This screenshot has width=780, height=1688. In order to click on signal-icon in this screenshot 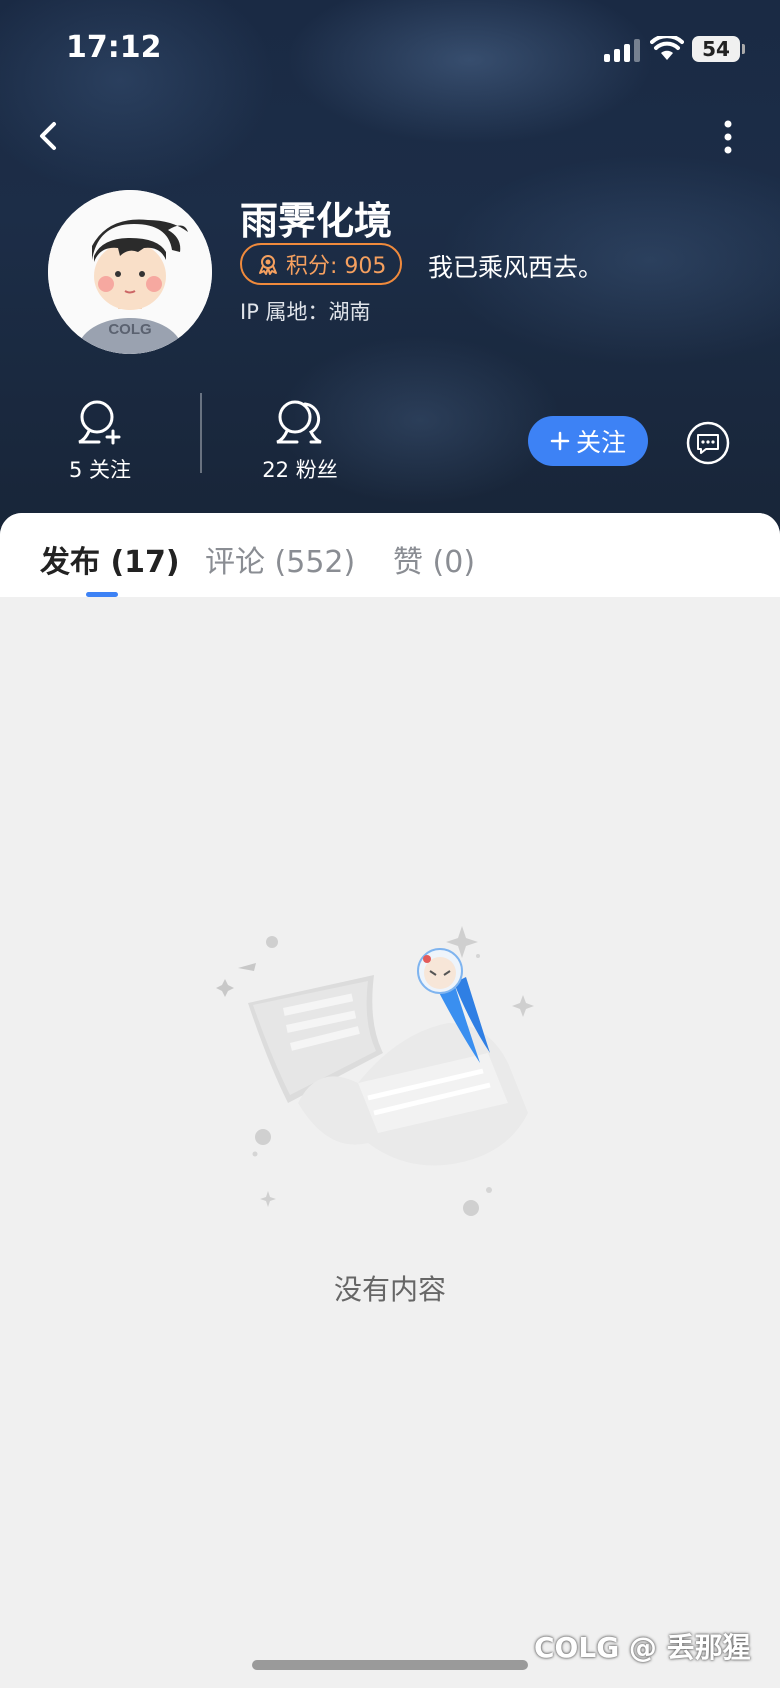, I will do `click(622, 50)`.